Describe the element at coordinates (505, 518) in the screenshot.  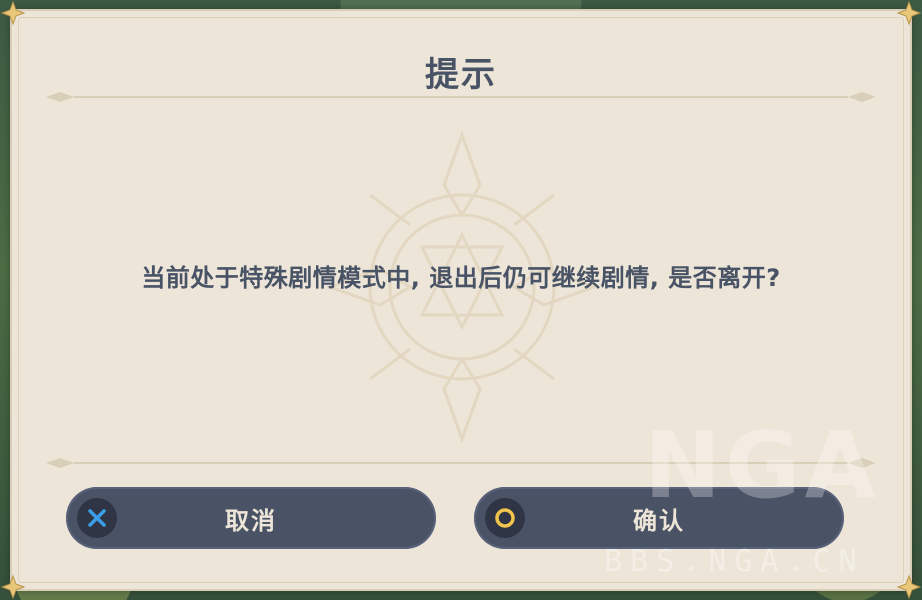
I see `circle-icon` at that location.